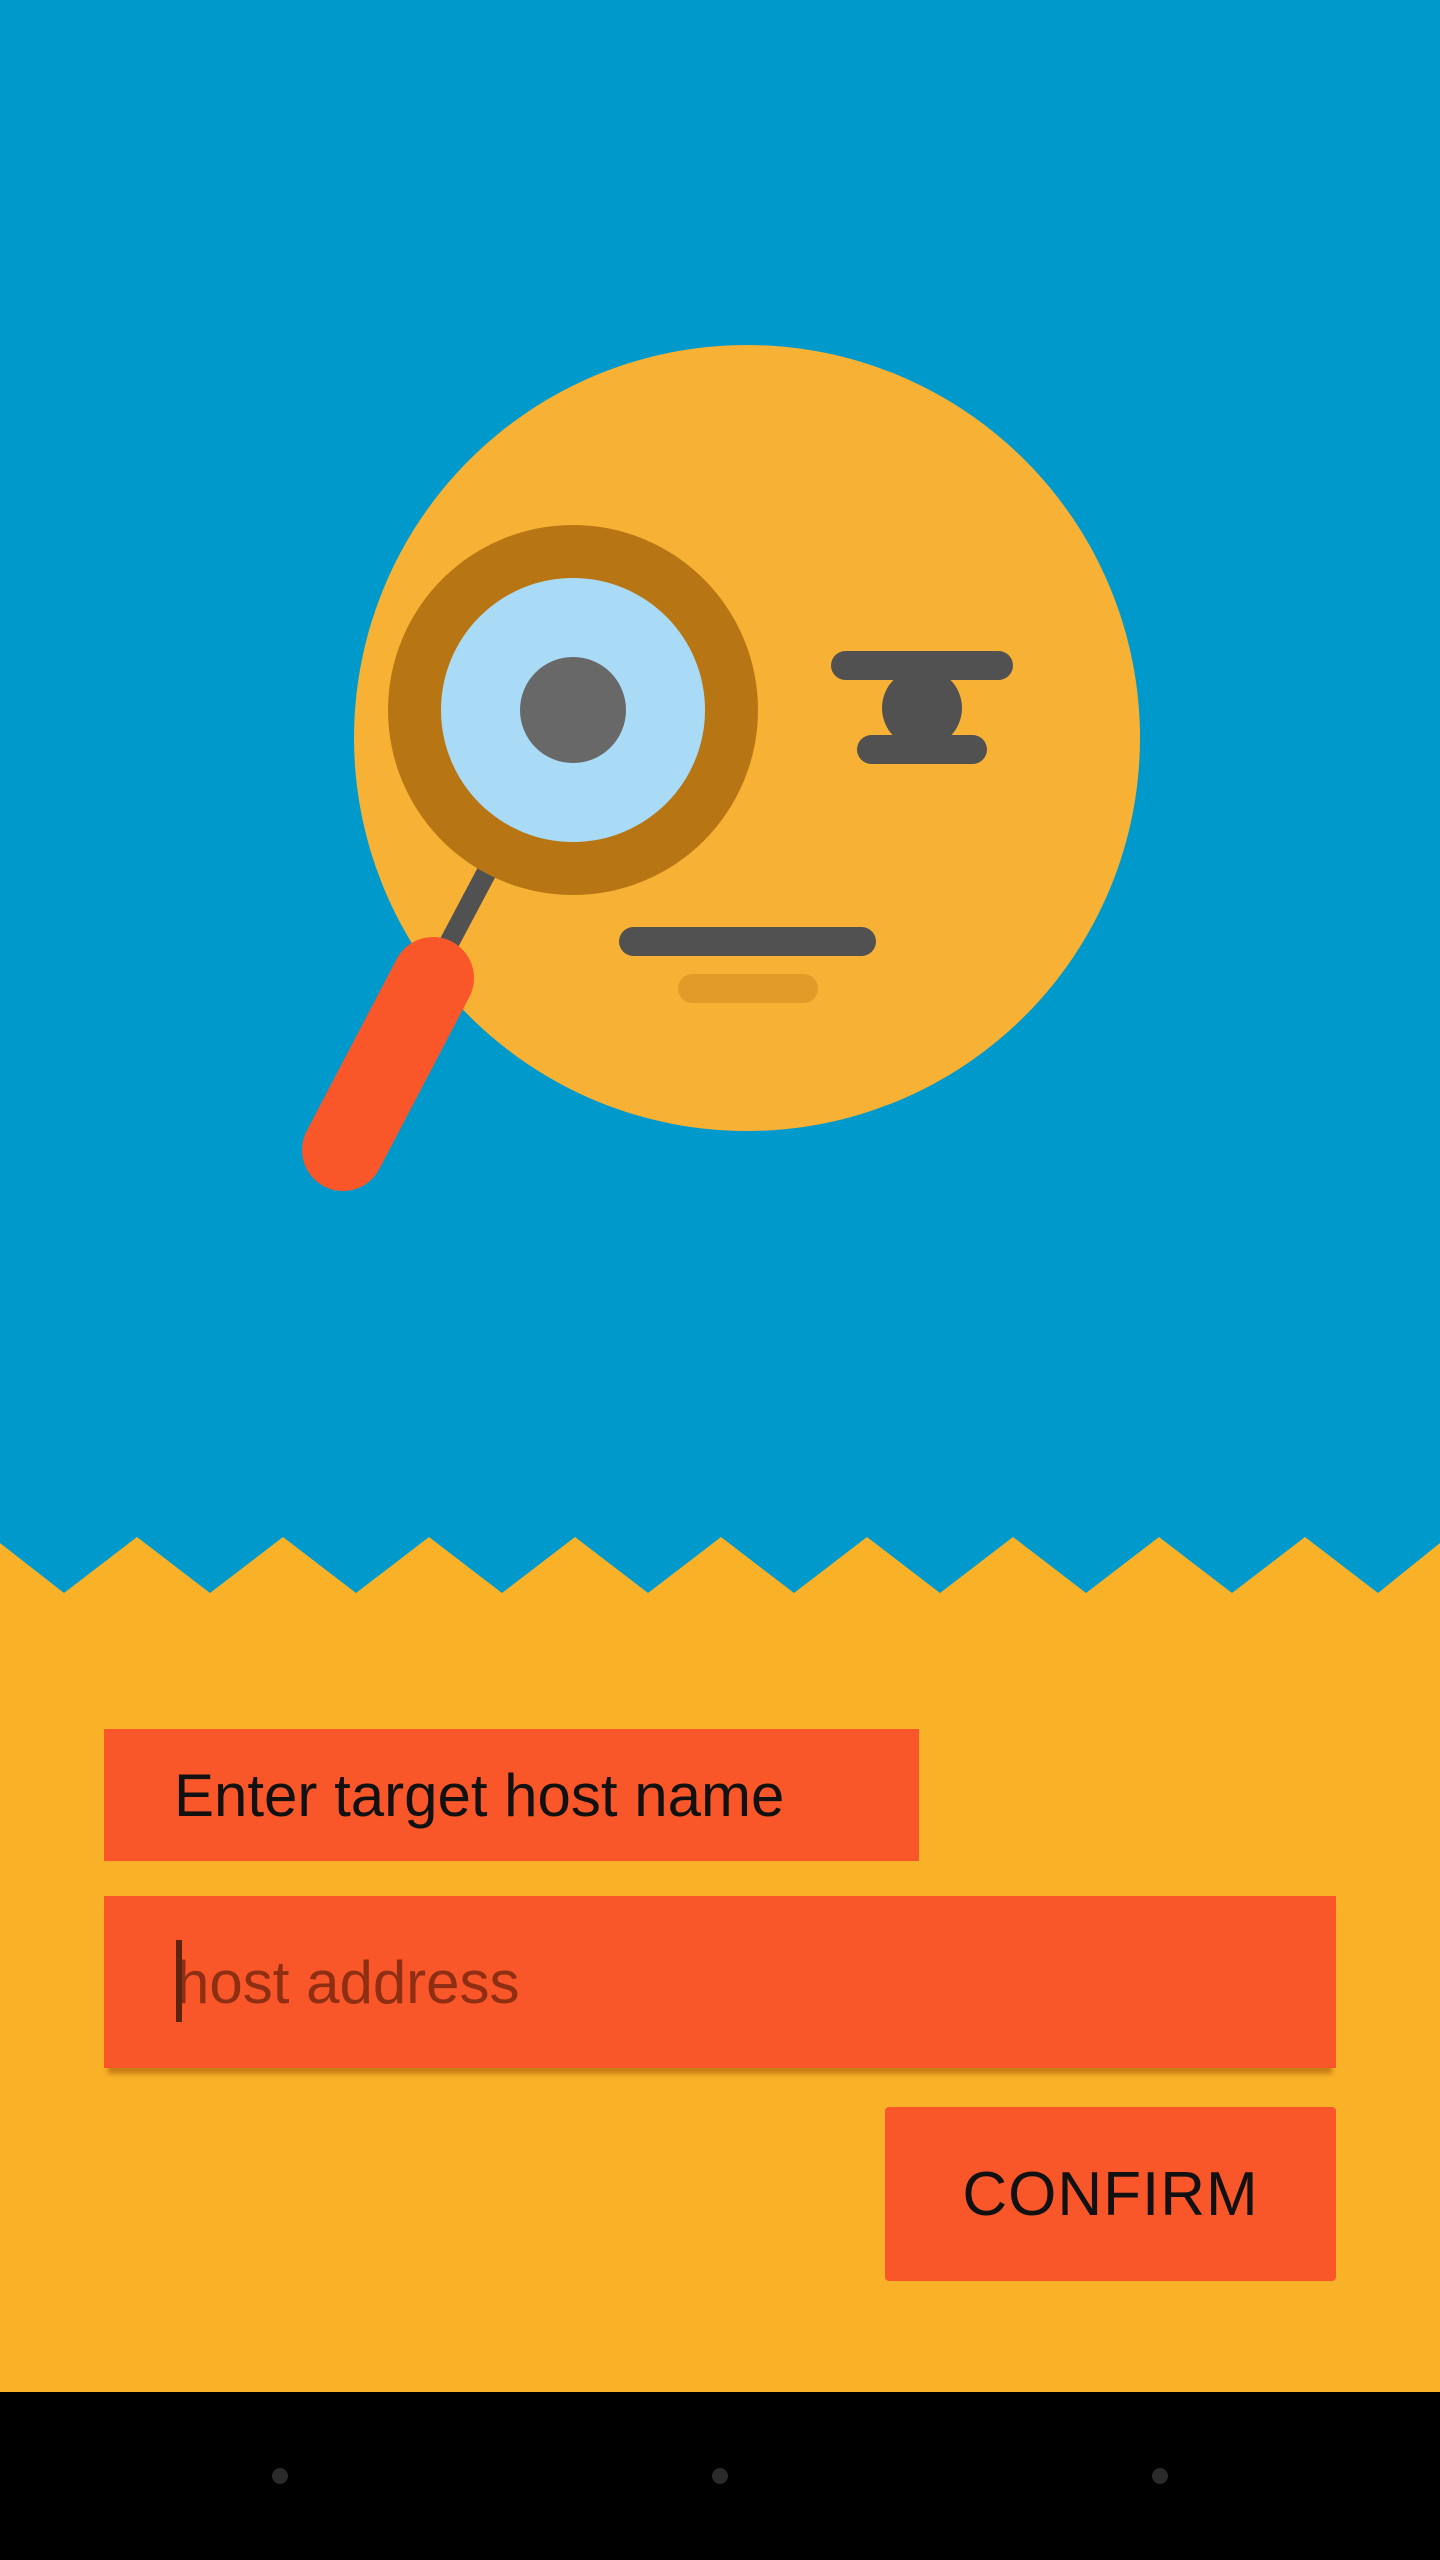 This screenshot has height=2560, width=1440. I want to click on recents-dot-icon, so click(1160, 2476).